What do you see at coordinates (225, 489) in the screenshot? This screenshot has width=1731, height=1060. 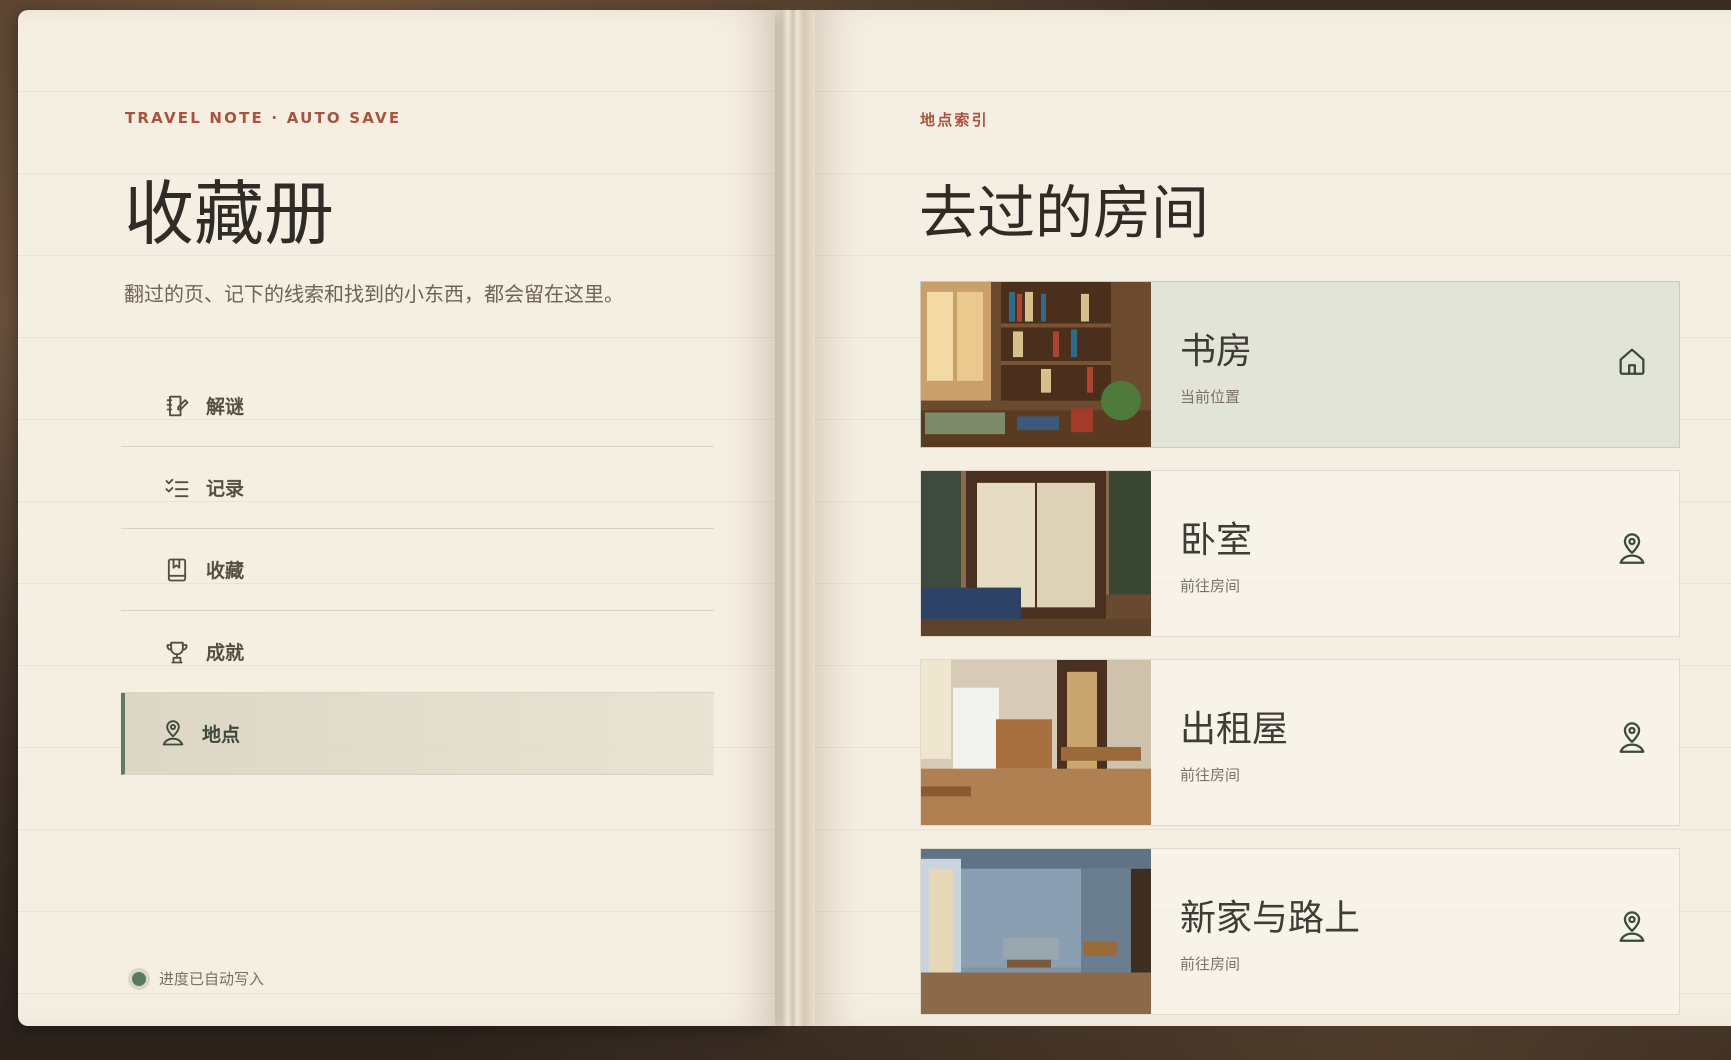 I see `nav-label: 记录` at bounding box center [225, 489].